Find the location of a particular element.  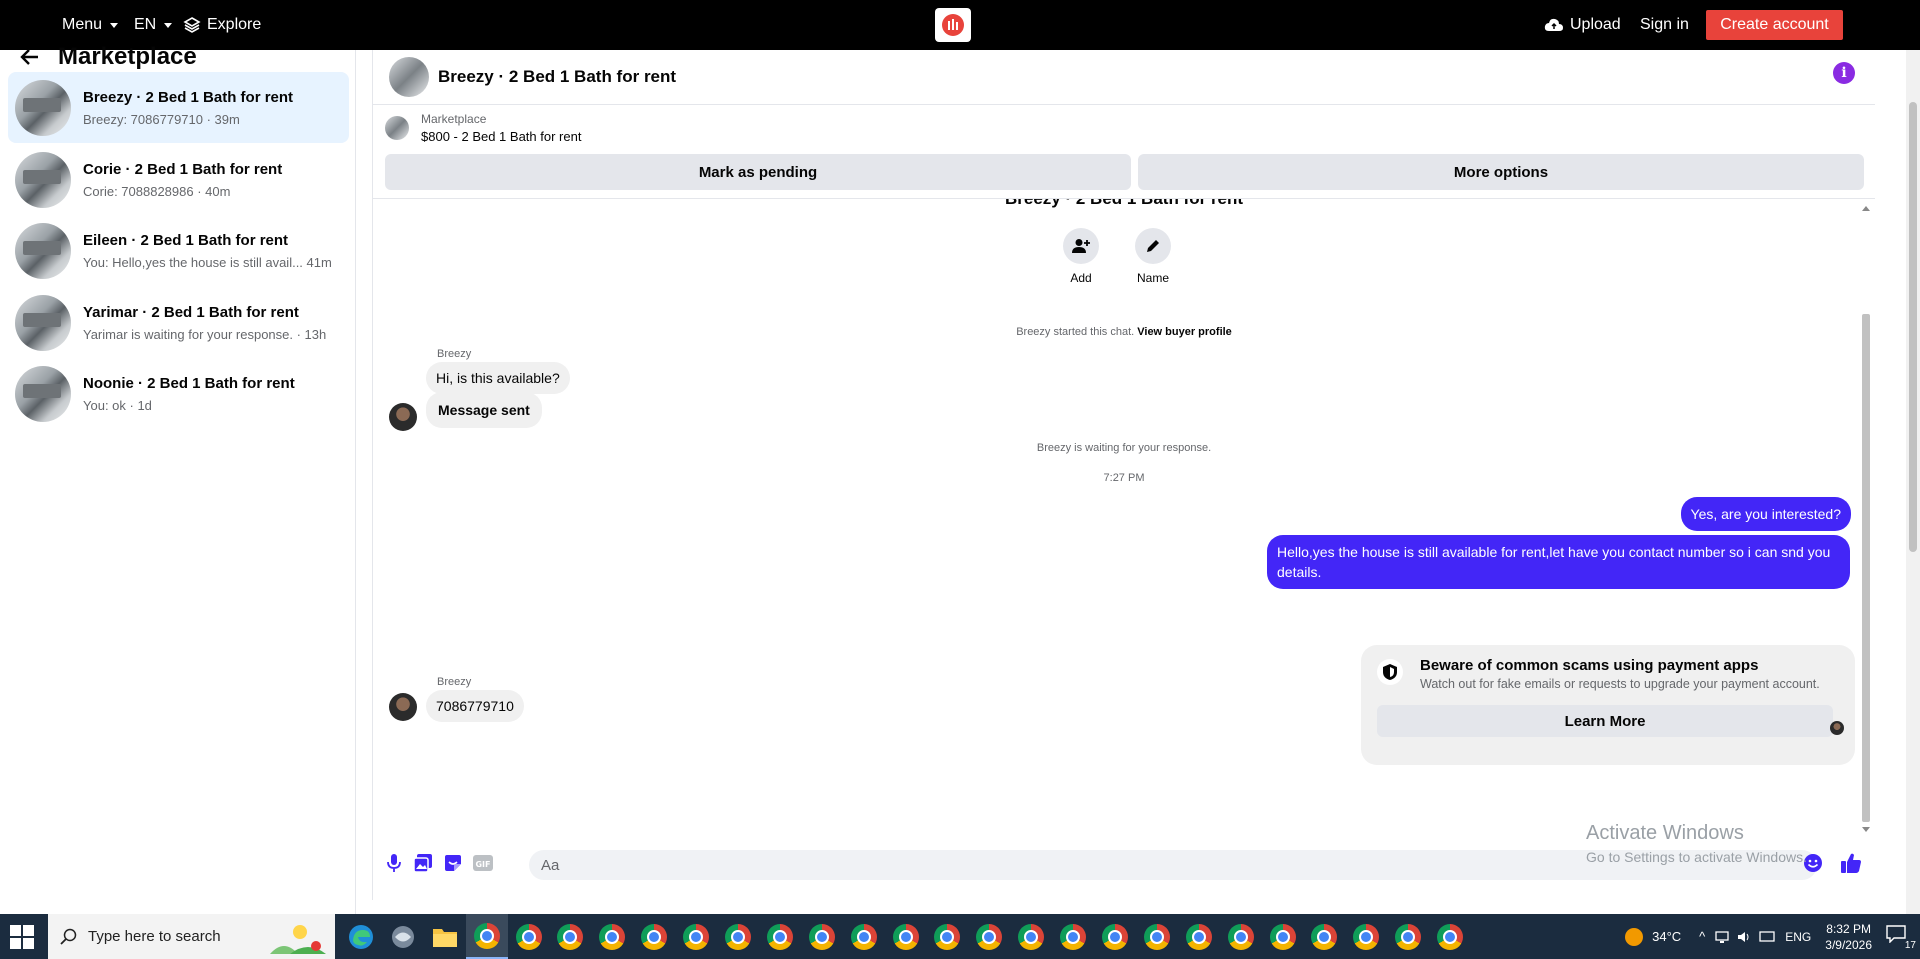

sticker-icon is located at coordinates (453, 863).